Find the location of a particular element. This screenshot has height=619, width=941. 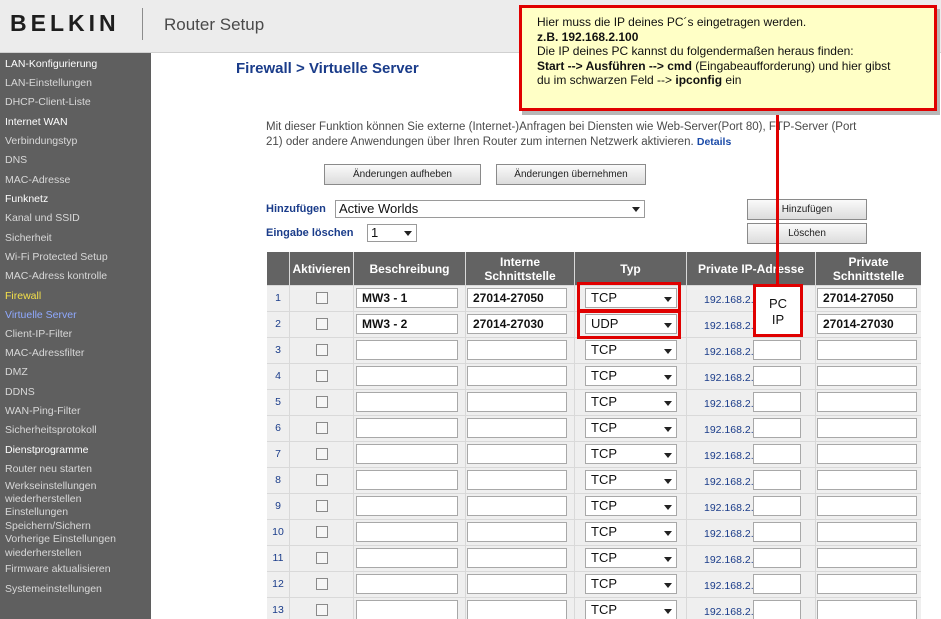

sidebar-item: Wi-Fi Protected Setup is located at coordinates (56, 257).